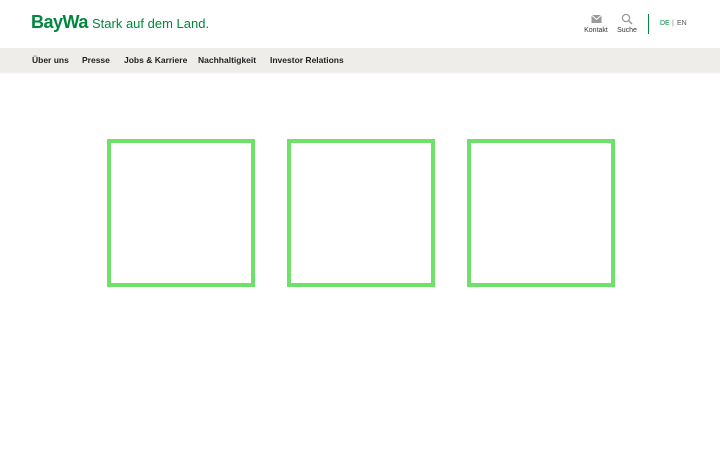 This screenshot has width=720, height=450. What do you see at coordinates (596, 18) in the screenshot?
I see `envelope-icon` at bounding box center [596, 18].